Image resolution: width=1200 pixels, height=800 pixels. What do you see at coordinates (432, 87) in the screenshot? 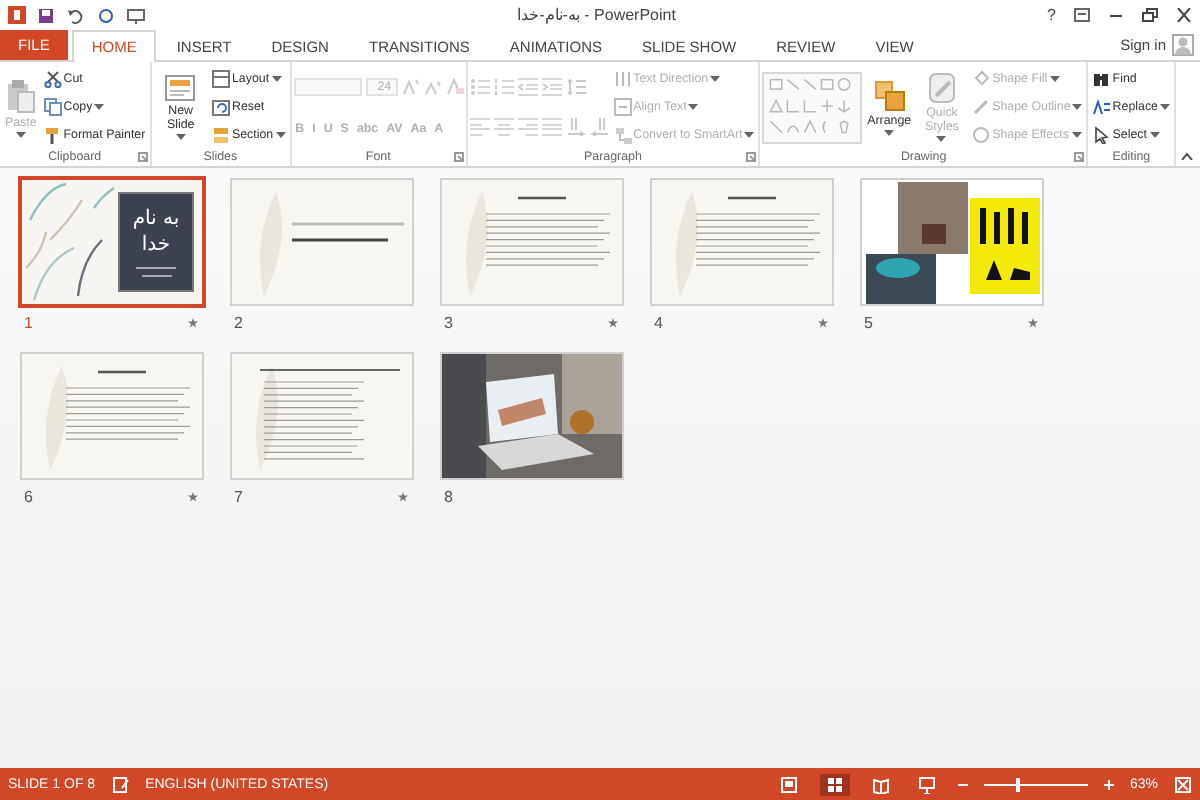
I see `font-shrink-icon` at bounding box center [432, 87].